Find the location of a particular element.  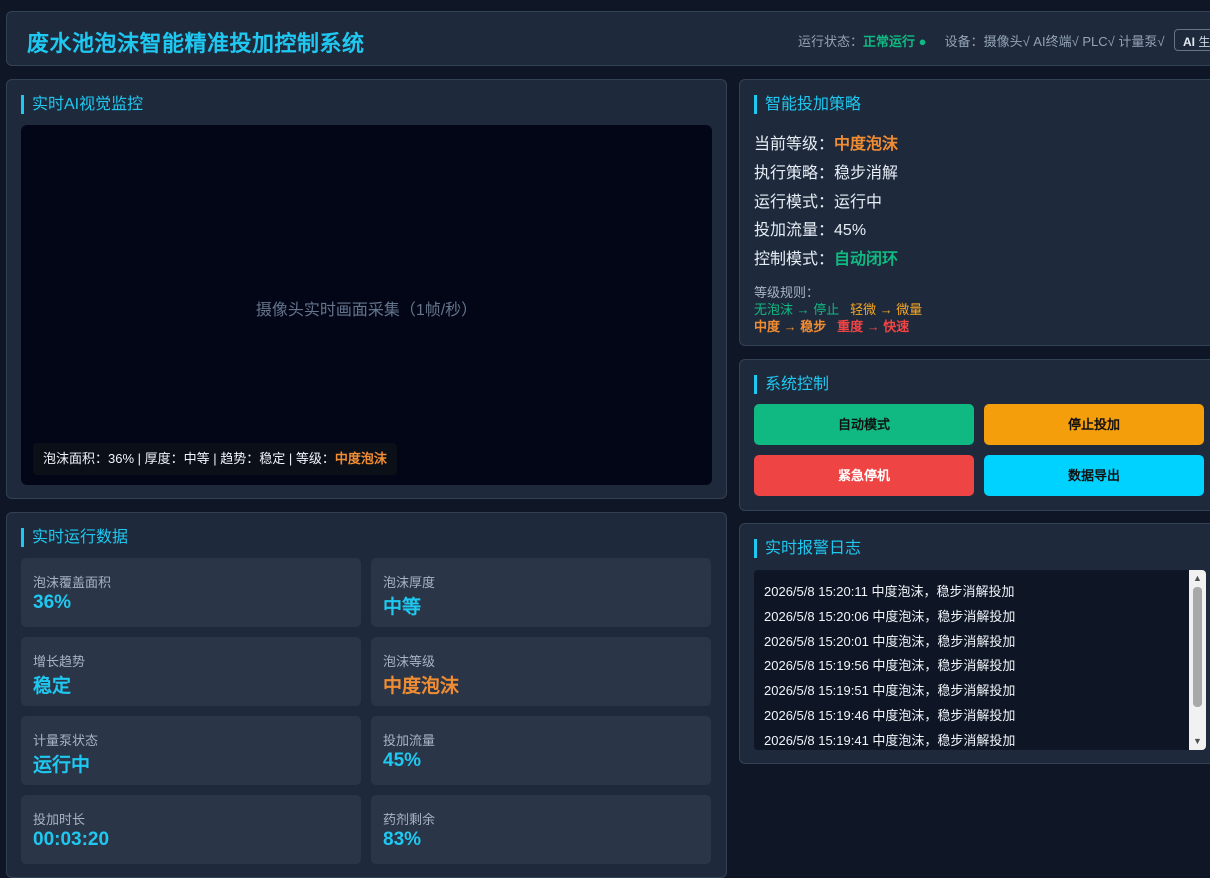

status-value: 正常运行 ● is located at coordinates (895, 41).